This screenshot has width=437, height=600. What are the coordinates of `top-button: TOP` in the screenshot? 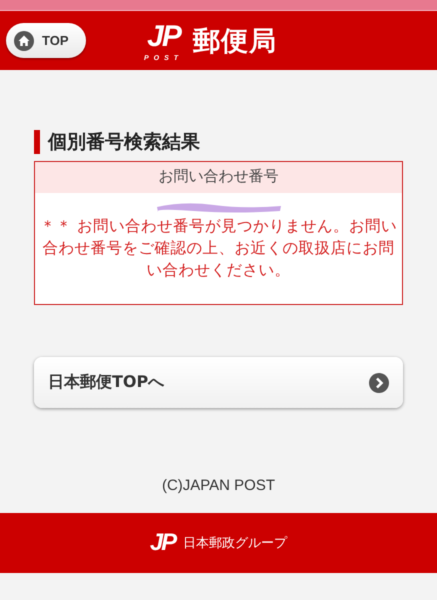 It's located at (46, 40).